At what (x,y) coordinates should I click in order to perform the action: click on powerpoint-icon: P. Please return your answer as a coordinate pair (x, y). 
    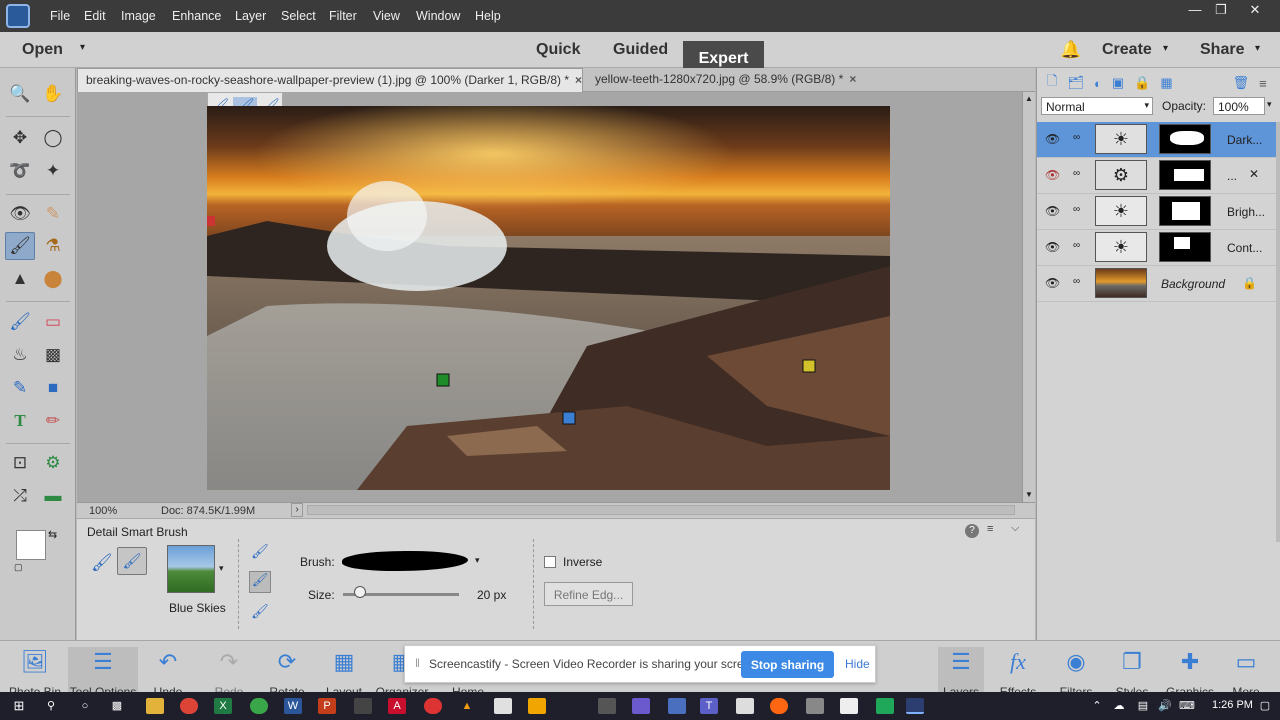
    Looking at the image, I should click on (327, 706).